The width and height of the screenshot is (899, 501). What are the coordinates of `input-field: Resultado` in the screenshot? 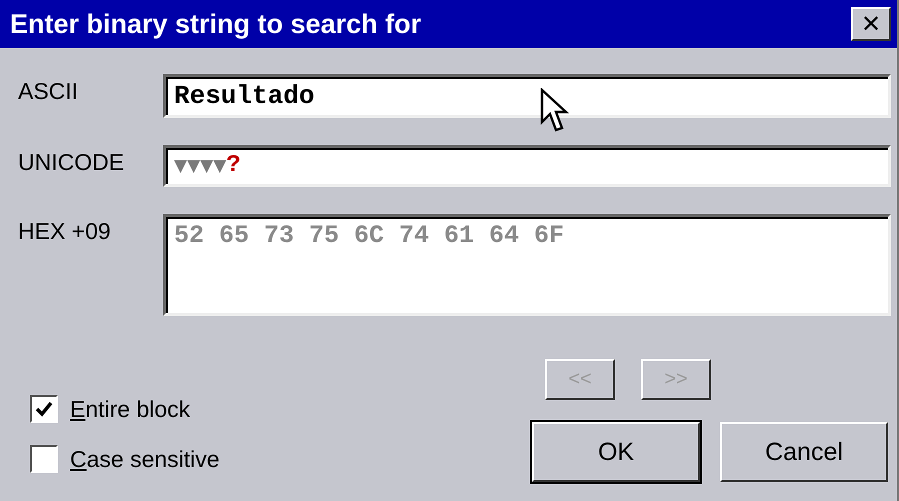 It's located at (527, 96).